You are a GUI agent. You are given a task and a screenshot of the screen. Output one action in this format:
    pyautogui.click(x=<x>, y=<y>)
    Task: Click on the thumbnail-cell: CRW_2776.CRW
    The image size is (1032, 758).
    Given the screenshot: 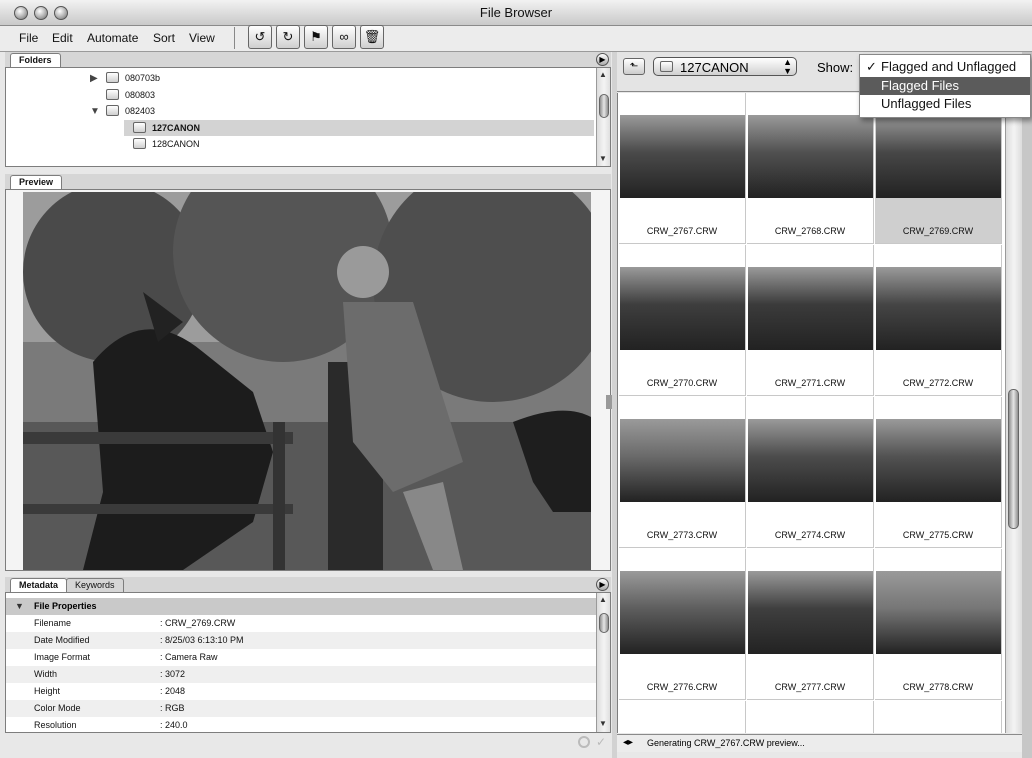 What is the action you would take?
    pyautogui.click(x=682, y=624)
    